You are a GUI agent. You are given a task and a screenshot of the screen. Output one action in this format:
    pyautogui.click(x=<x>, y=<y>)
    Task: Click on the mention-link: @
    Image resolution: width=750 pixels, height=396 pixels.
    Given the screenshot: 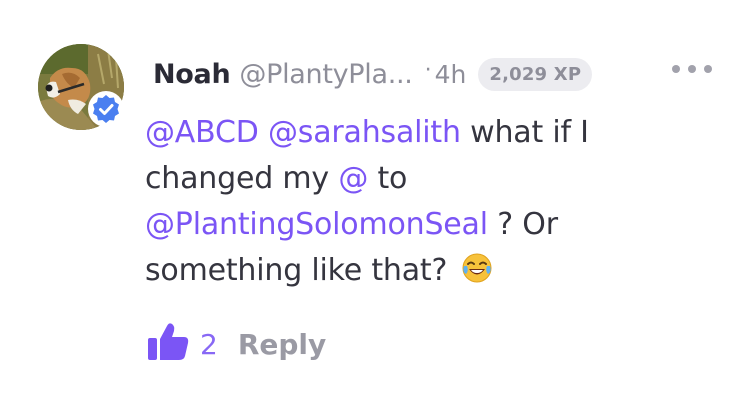 What is the action you would take?
    pyautogui.click(x=353, y=178)
    